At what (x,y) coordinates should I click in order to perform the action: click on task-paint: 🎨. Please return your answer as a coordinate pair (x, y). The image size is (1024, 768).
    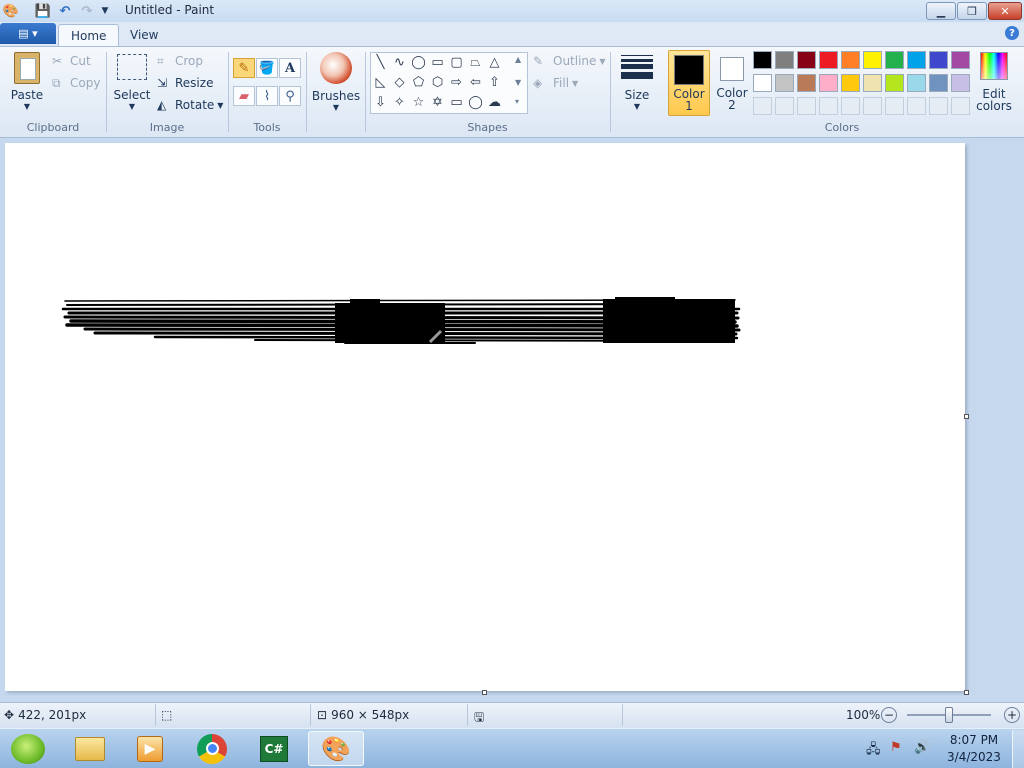
    Looking at the image, I should click on (336, 748).